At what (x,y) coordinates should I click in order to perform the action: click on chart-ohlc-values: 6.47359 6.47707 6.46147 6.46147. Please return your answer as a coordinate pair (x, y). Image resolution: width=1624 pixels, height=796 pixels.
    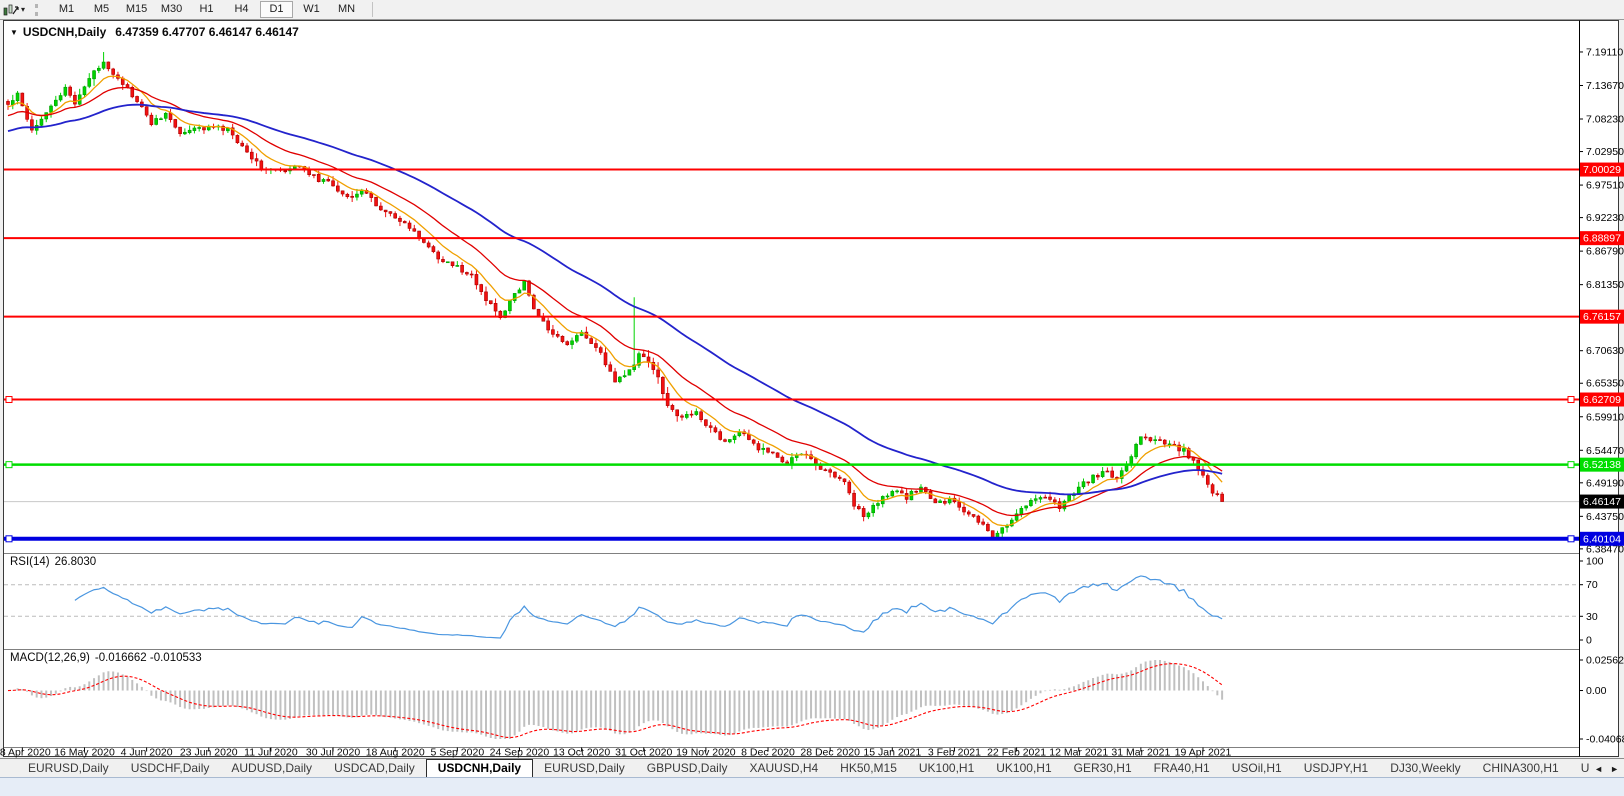
    Looking at the image, I should click on (207, 32).